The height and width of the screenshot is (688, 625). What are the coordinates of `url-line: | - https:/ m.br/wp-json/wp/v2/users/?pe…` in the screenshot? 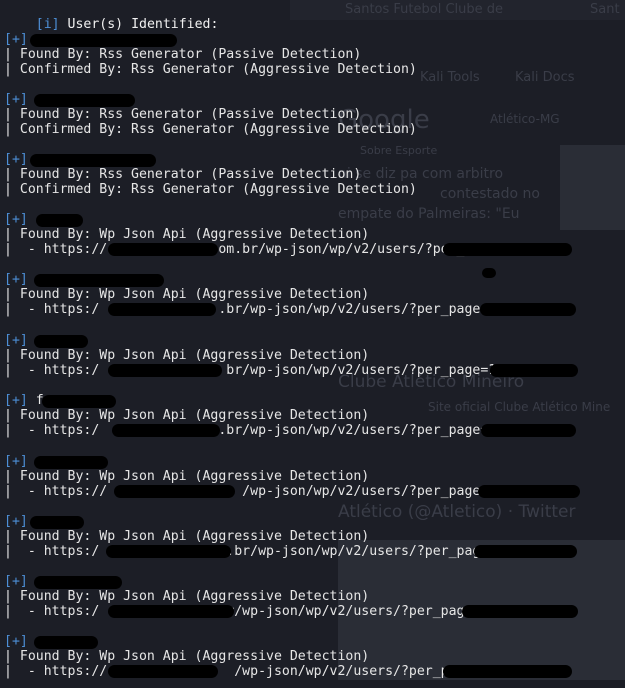 It's located at (250, 551).